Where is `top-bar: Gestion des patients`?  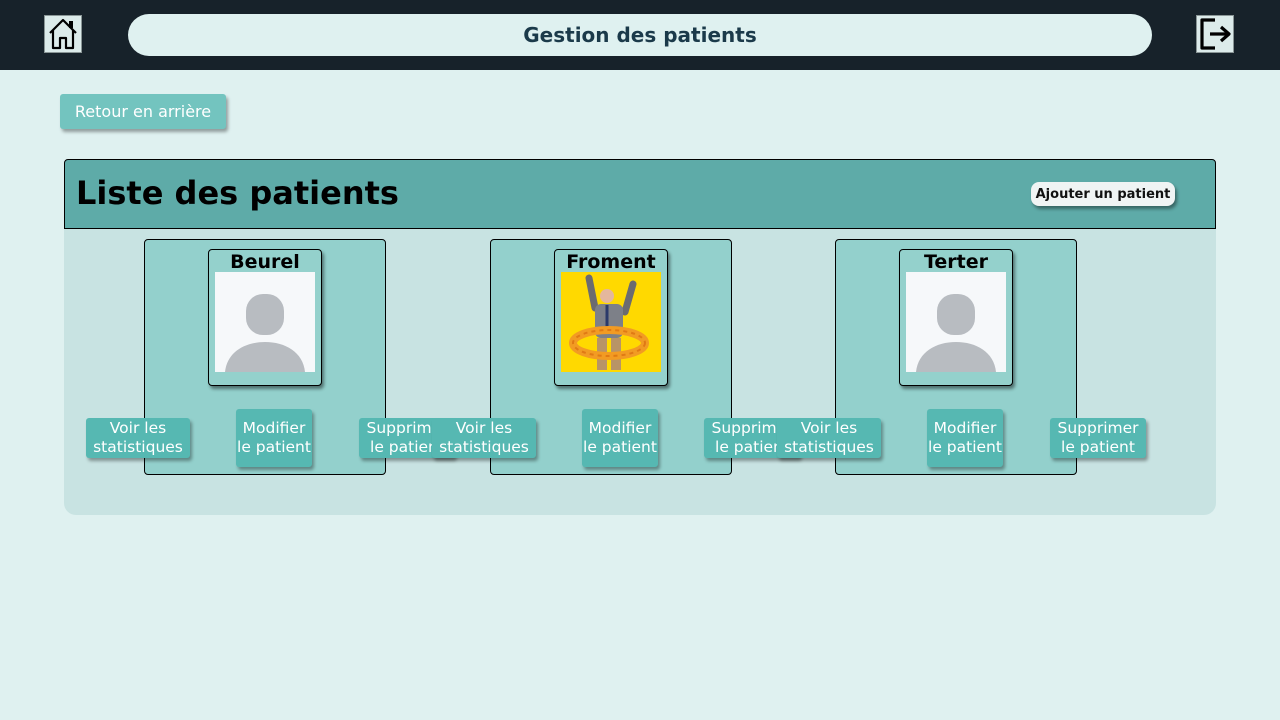
top-bar: Gestion des patients is located at coordinates (640, 35).